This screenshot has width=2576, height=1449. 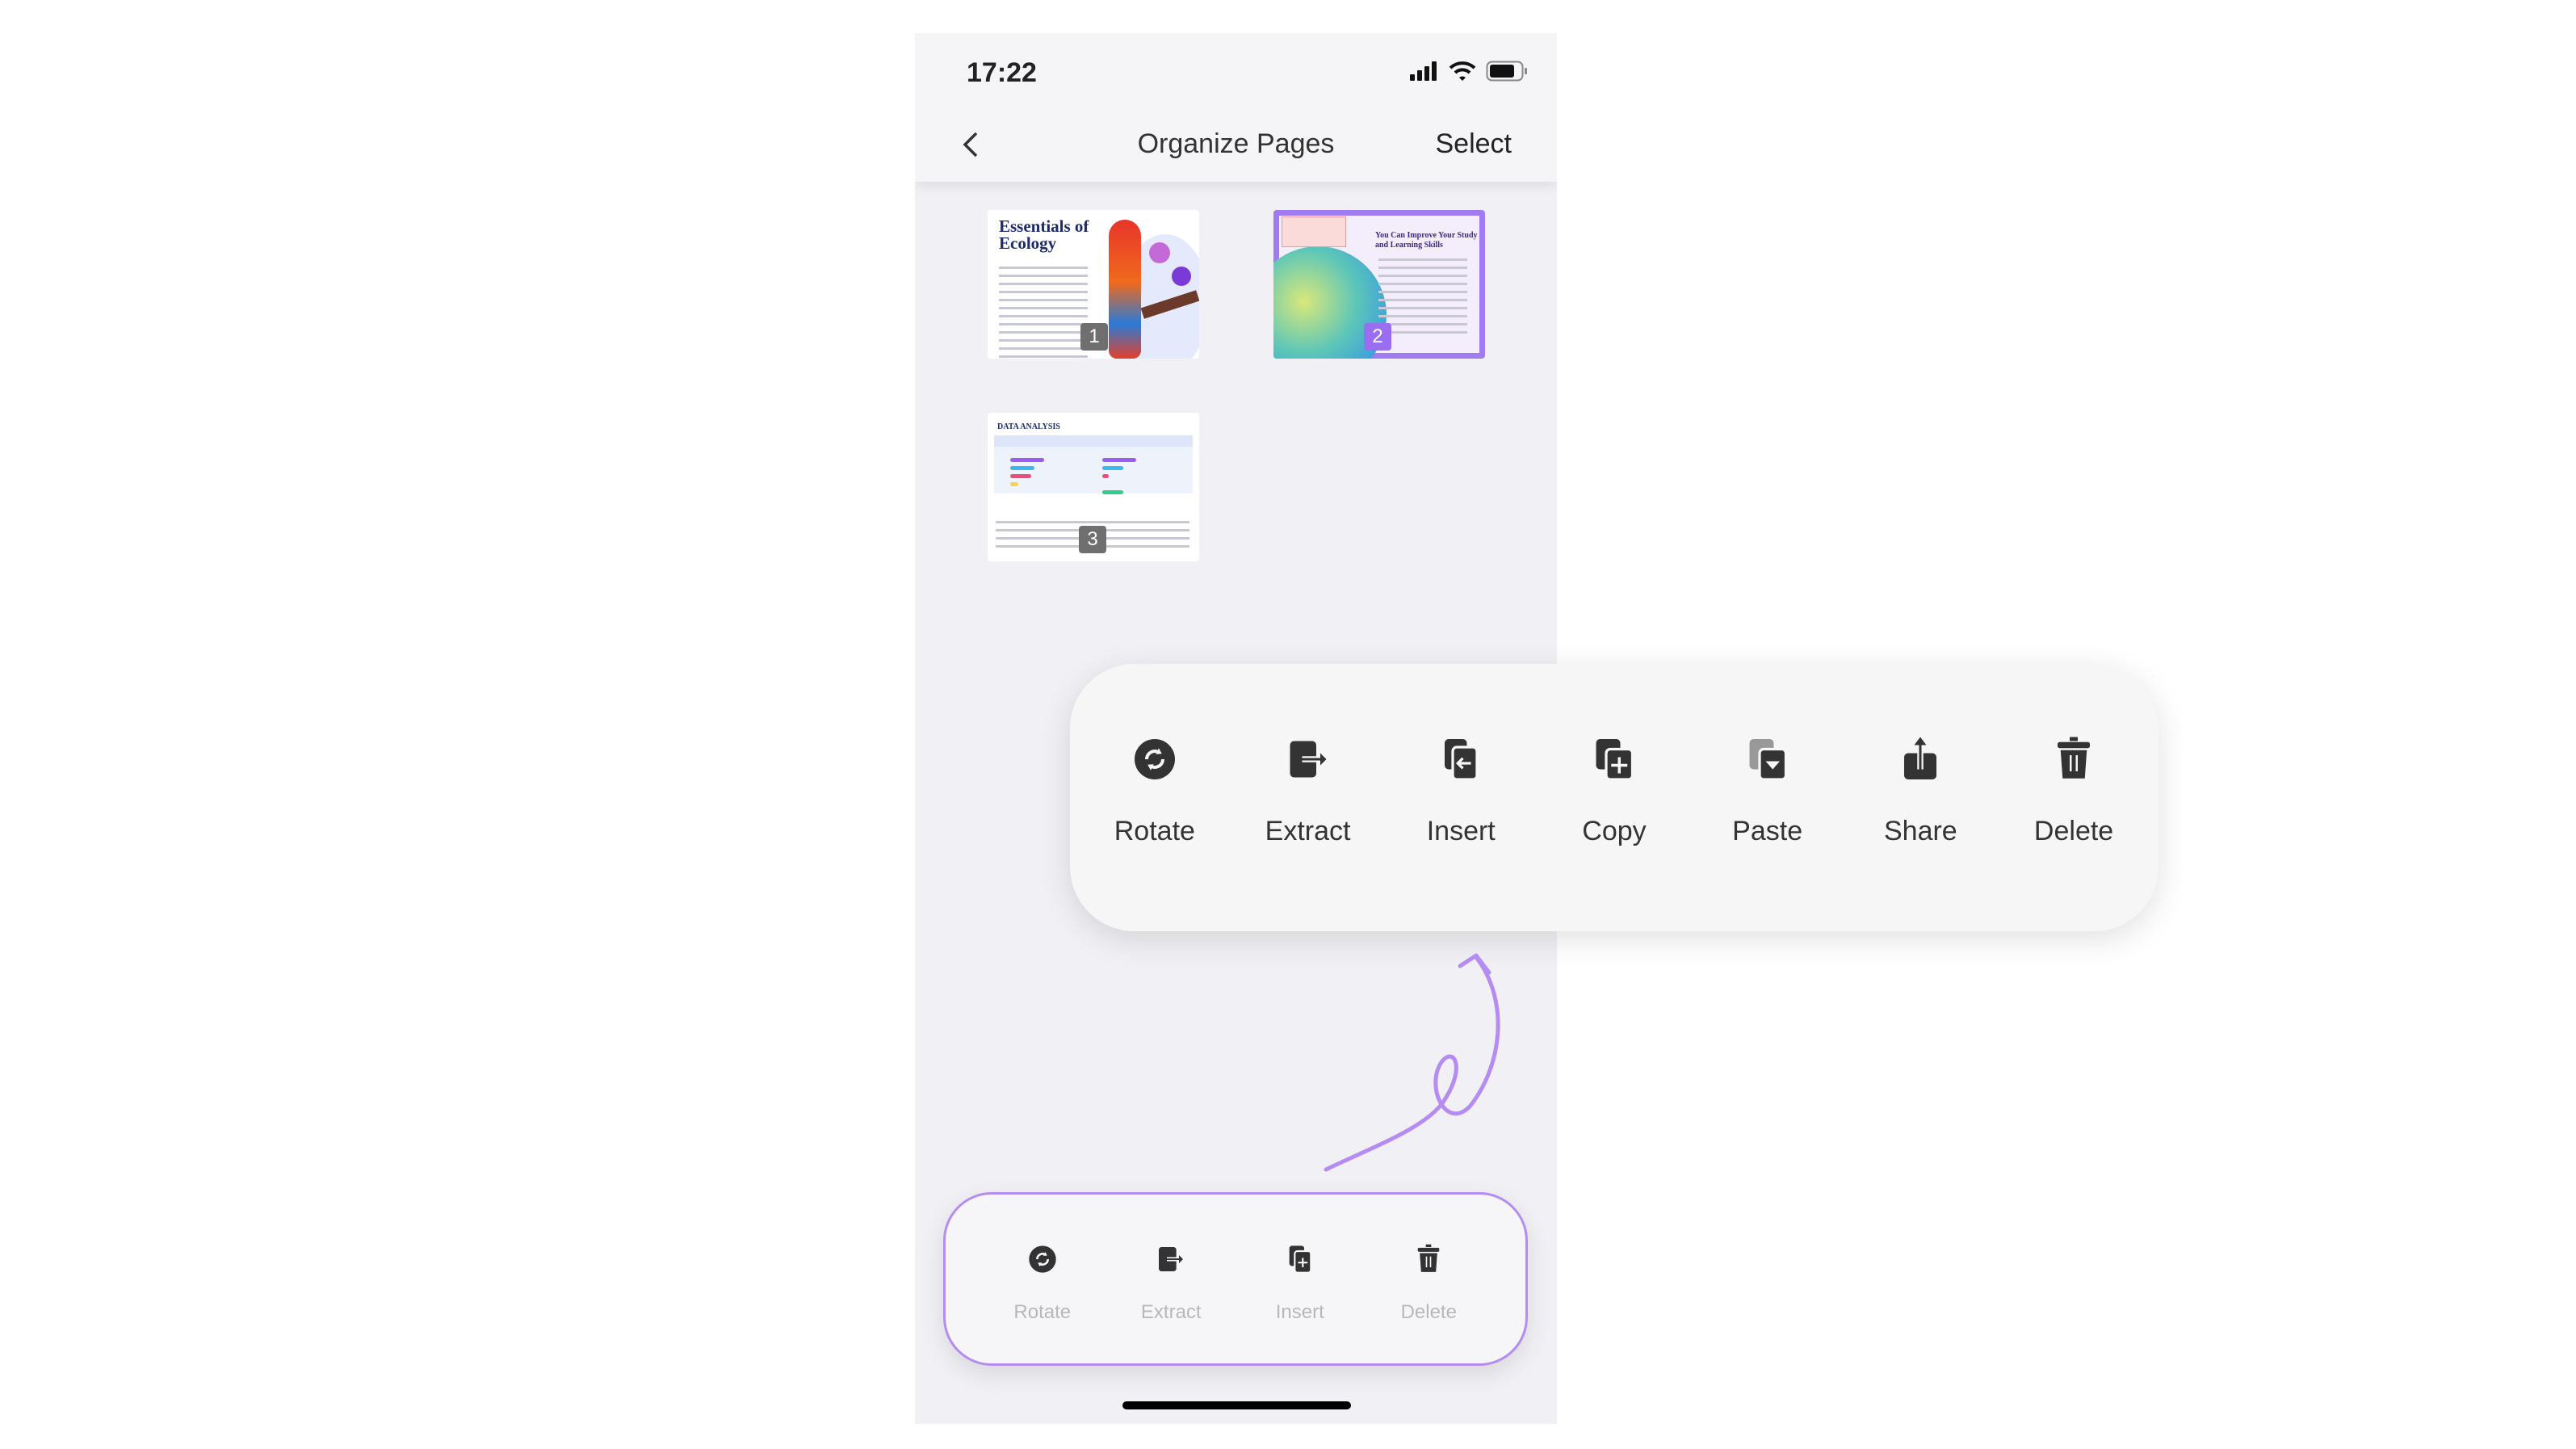 I want to click on page-number-badge: 2, so click(x=1377, y=337).